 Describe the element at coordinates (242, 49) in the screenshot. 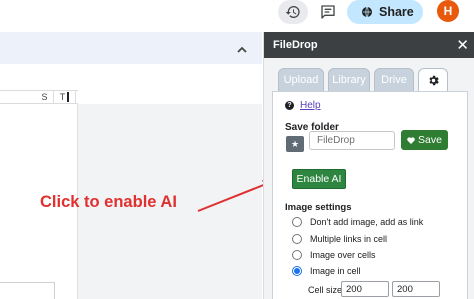

I see `chevron-up-icon` at that location.